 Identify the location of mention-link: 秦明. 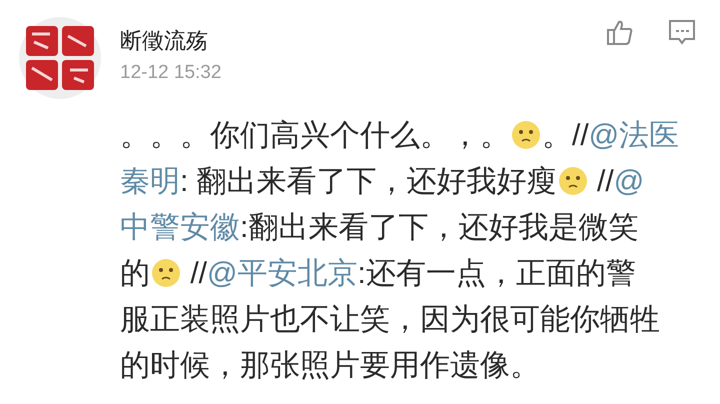
(150, 181).